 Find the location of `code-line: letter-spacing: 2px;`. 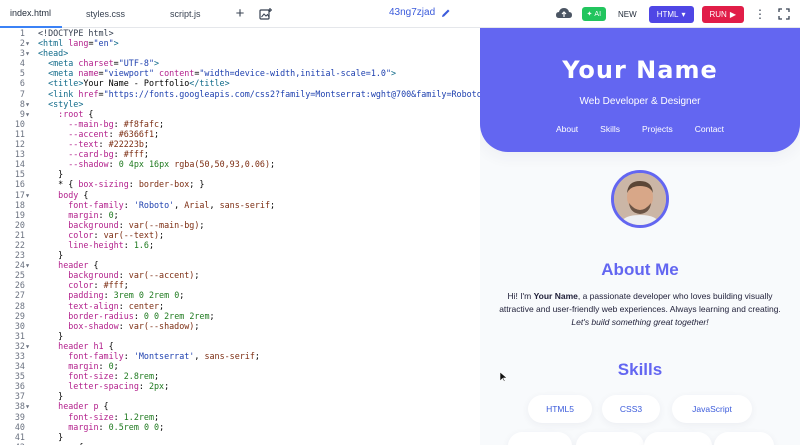

code-line: letter-spacing: 2px; is located at coordinates (259, 386).